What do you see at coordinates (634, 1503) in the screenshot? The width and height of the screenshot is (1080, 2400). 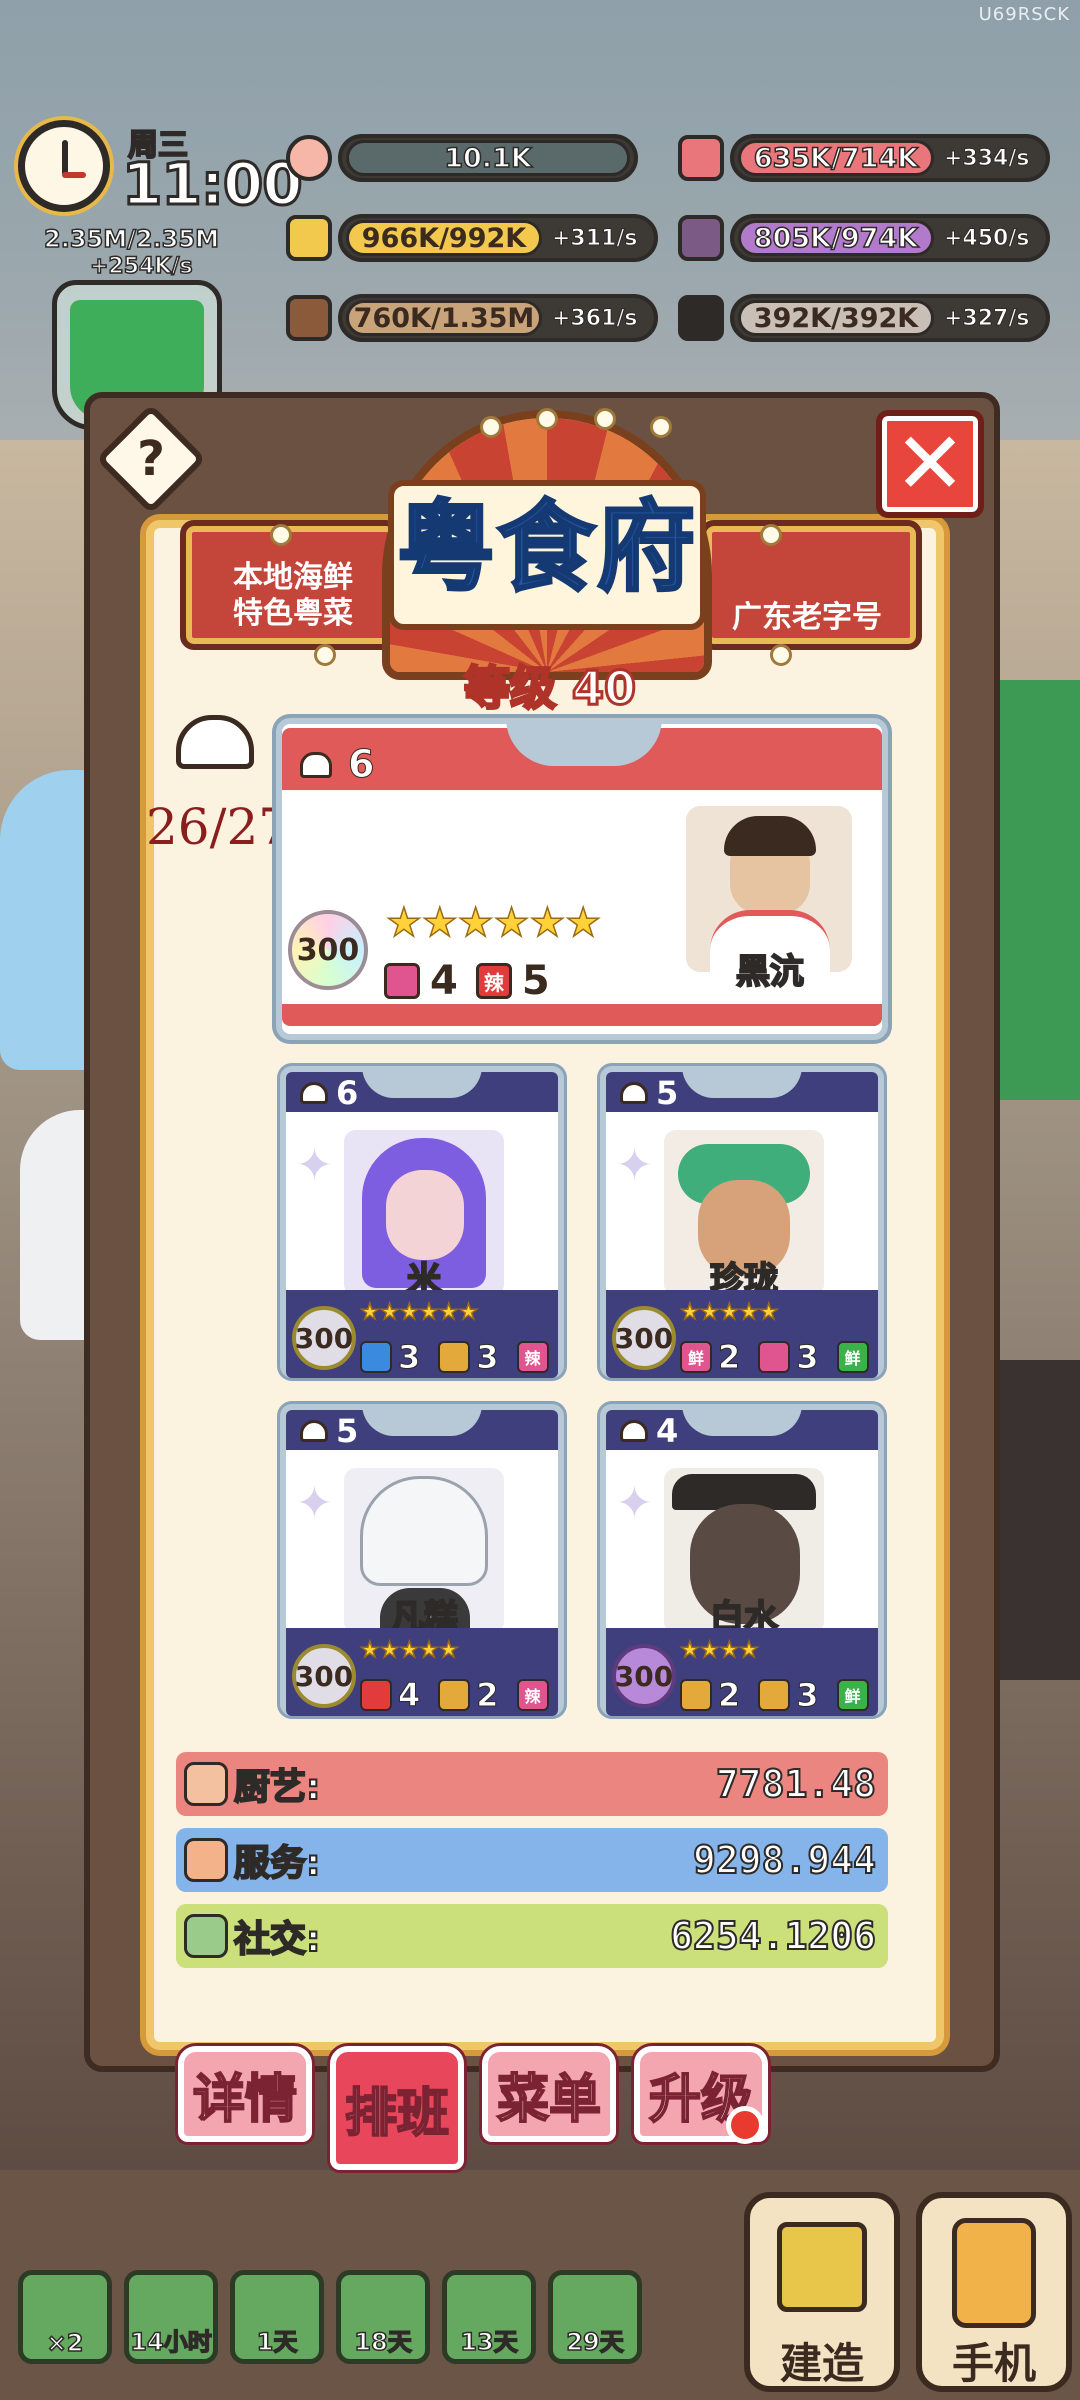 I see `sparkle-icon: ✦` at bounding box center [634, 1503].